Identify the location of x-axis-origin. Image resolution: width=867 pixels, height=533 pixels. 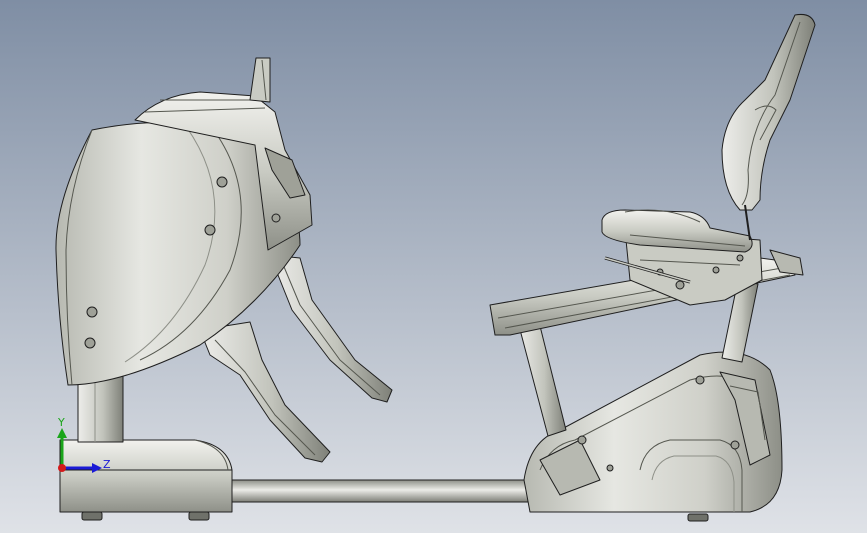
(62, 468).